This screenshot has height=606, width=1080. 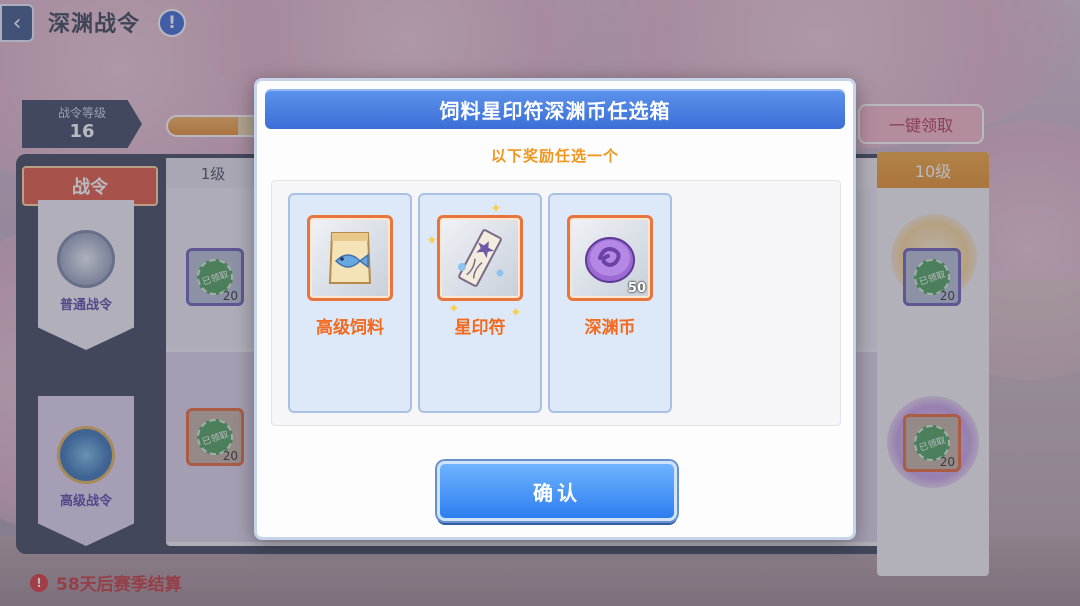 What do you see at coordinates (554, 156) in the screenshot?
I see `dialog-subtitle: 以下奖励任选一个` at bounding box center [554, 156].